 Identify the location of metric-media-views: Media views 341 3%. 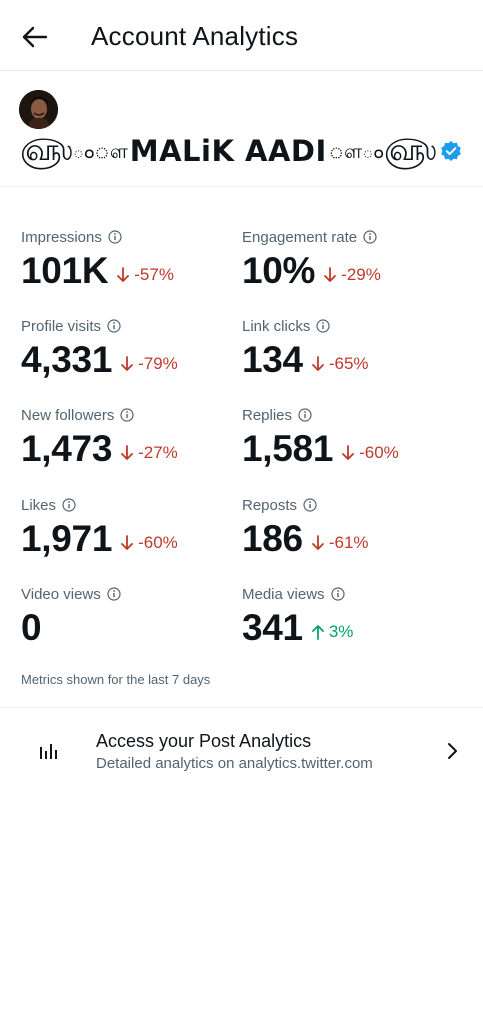
(352, 616).